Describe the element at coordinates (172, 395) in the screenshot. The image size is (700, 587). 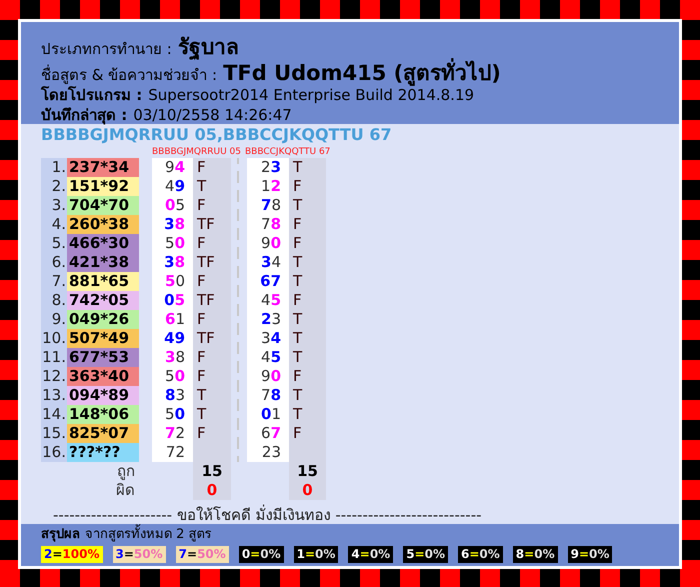
I see `digit-pair: 83` at that location.